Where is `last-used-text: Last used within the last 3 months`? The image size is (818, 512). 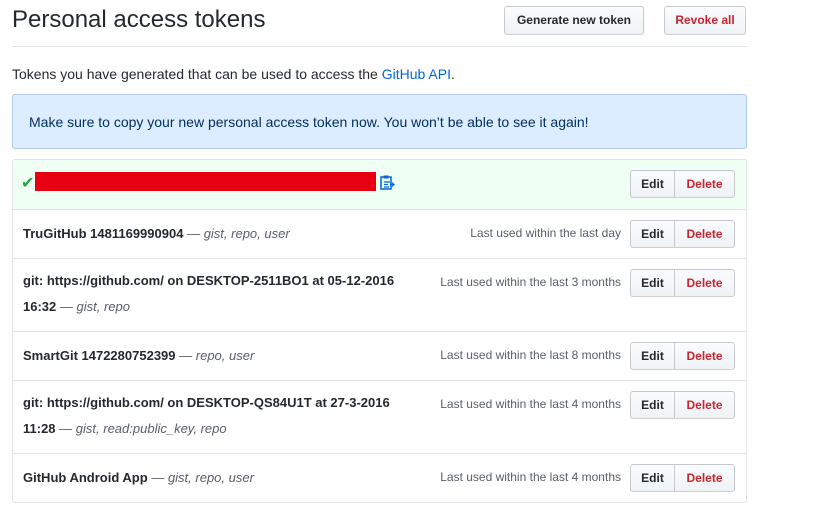 last-used-text: Last used within the last 3 months is located at coordinates (530, 282).